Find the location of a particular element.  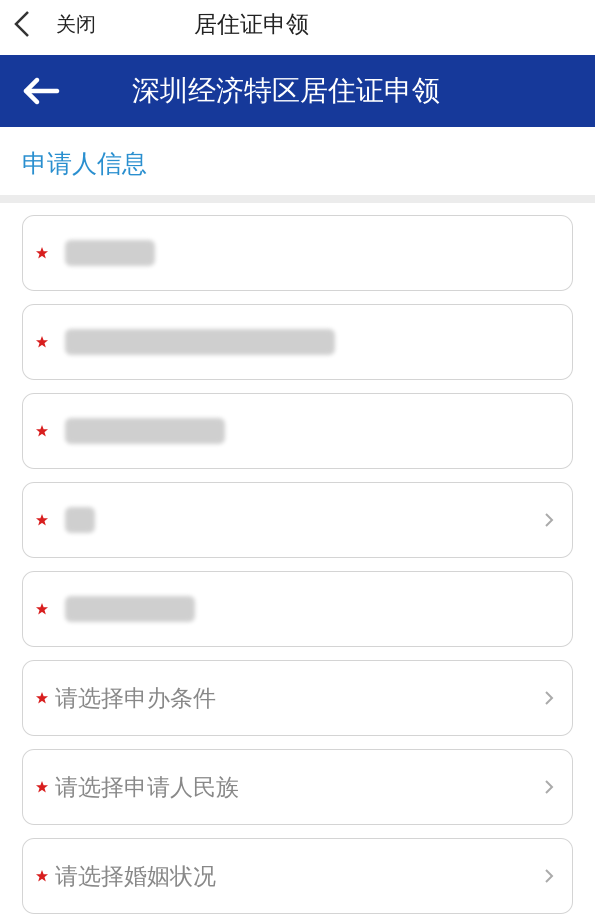

back-arrow-icon is located at coordinates (41, 91).